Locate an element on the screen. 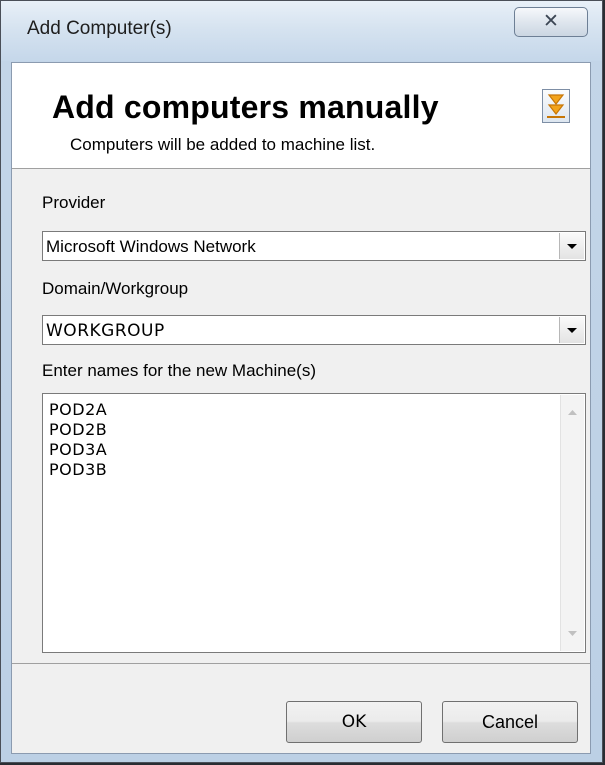  machine-names-label: Enter names for the new Machine(s) is located at coordinates (179, 370).